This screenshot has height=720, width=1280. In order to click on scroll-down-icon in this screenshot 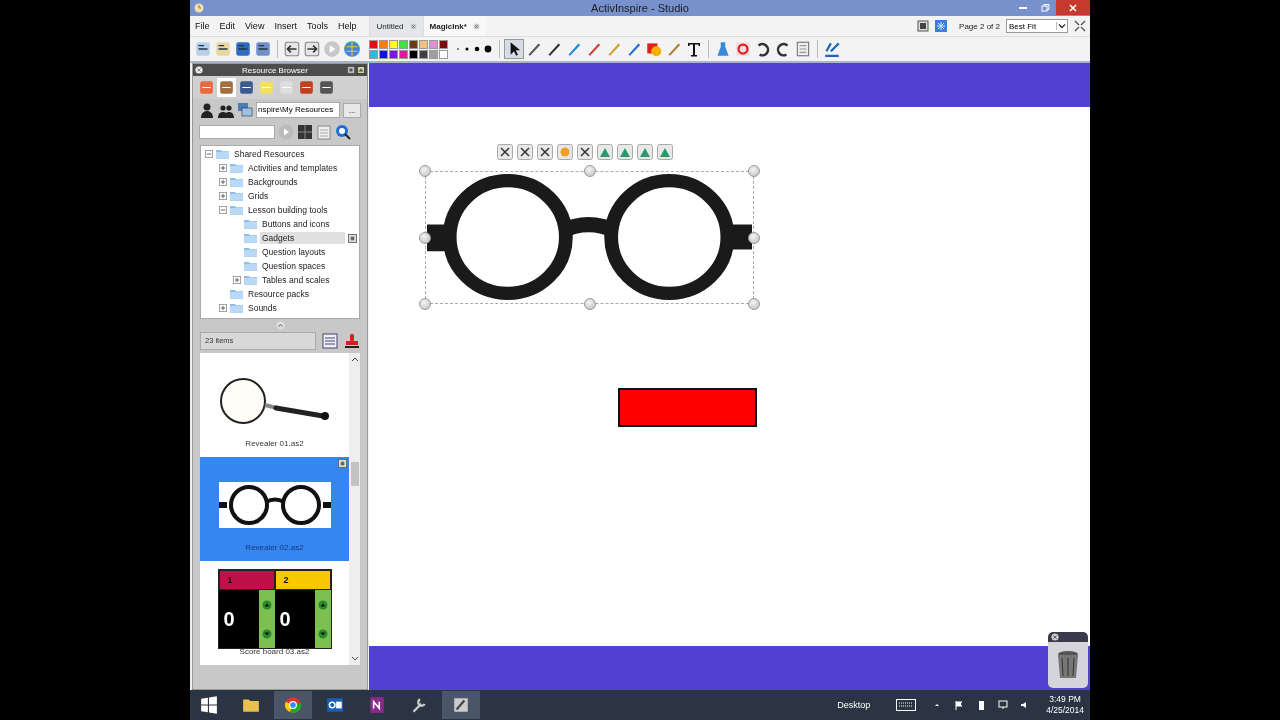, I will do `click(354, 659)`.